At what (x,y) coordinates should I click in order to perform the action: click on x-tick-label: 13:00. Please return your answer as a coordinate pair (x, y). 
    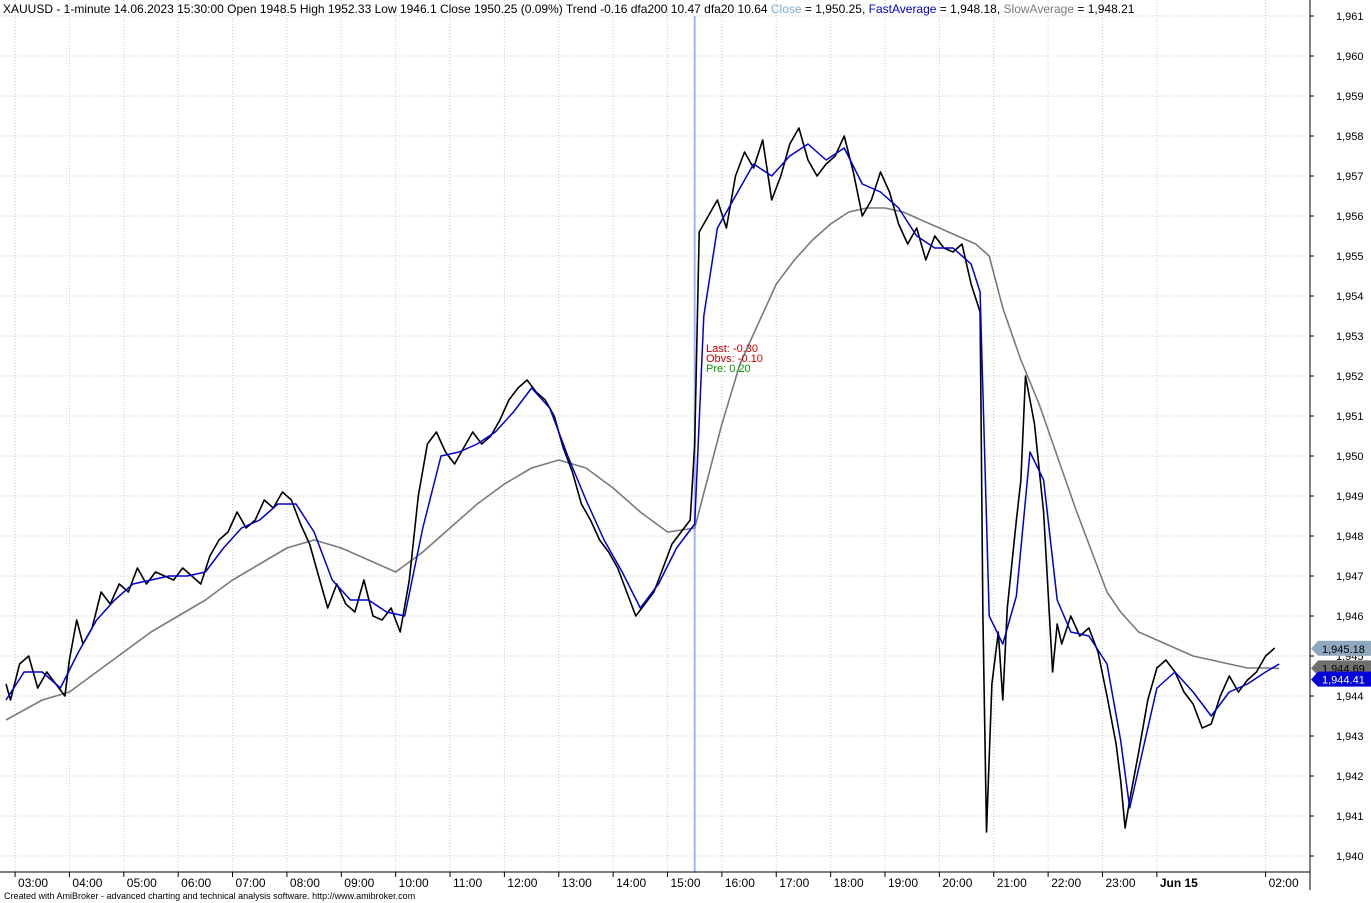
    Looking at the image, I should click on (577, 883).